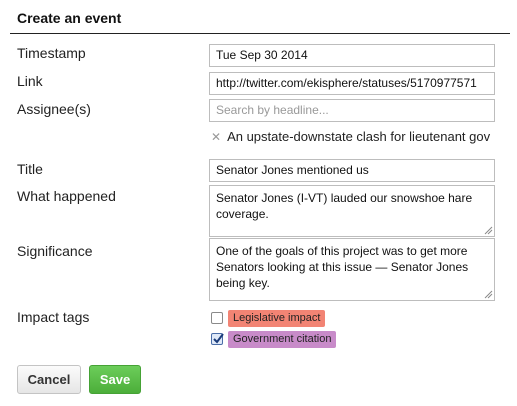 The height and width of the screenshot is (406, 517). Describe the element at coordinates (216, 137) in the screenshot. I see `close-icon: ✕` at that location.